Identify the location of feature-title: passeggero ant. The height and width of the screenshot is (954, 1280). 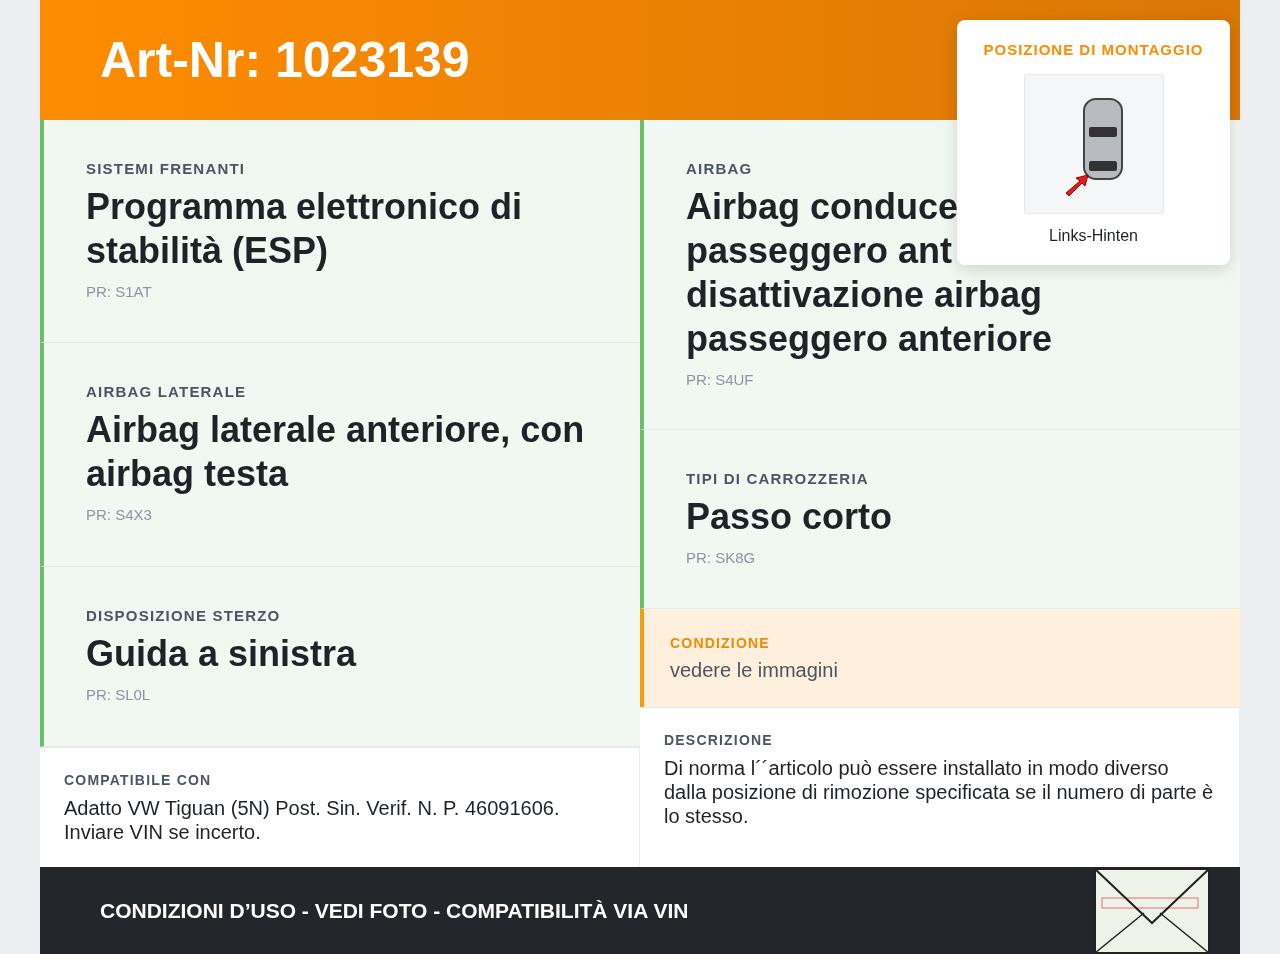
(819, 251).